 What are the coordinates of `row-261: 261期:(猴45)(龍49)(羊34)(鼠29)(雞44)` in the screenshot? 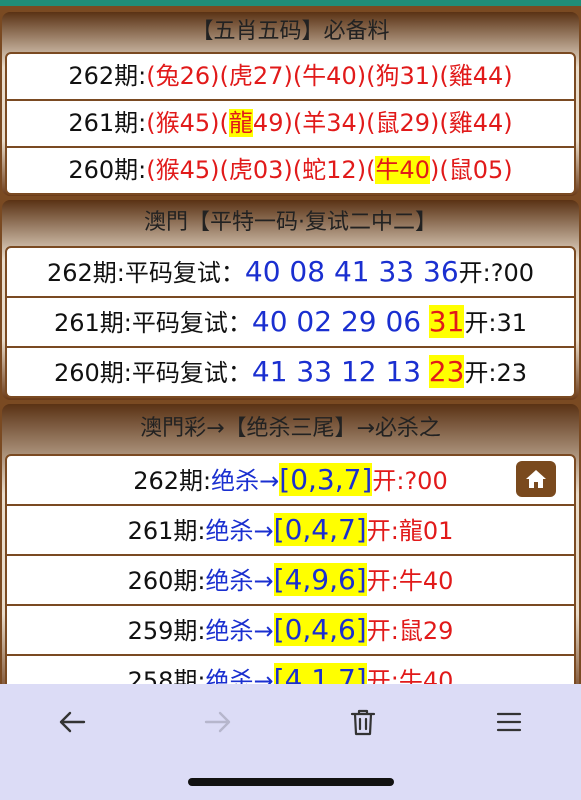 It's located at (290, 124).